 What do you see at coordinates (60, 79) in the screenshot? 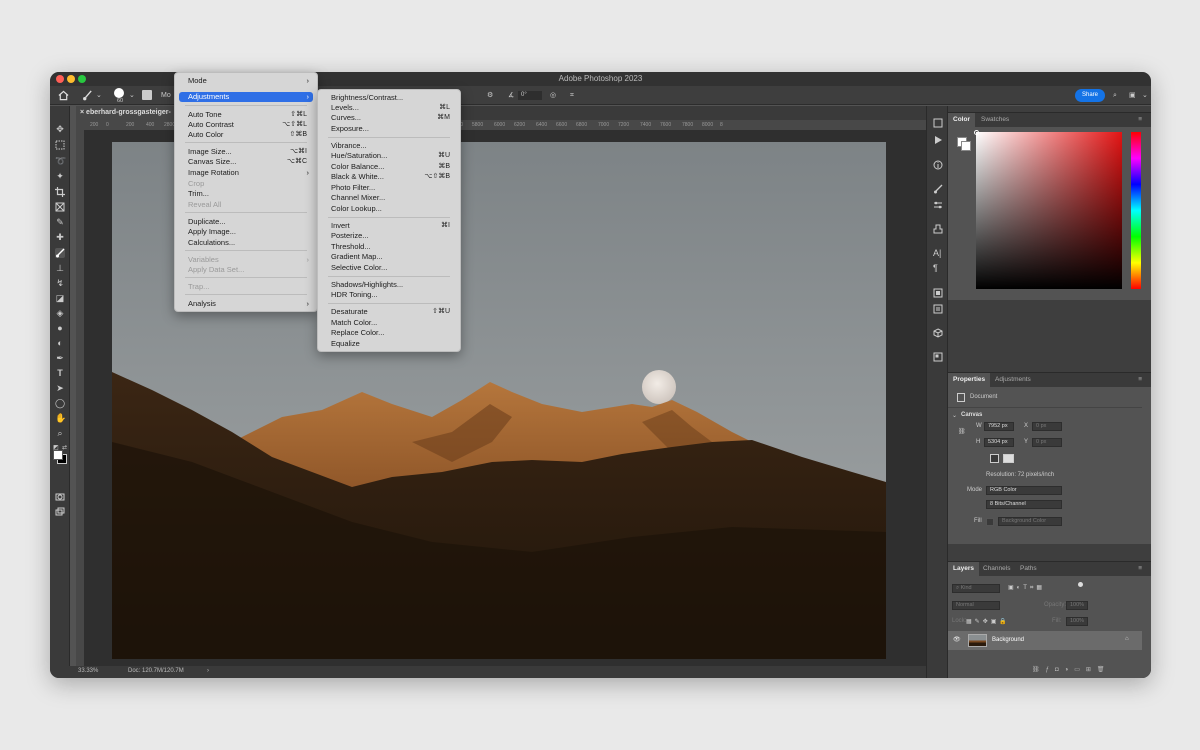
I see `close-window-button` at bounding box center [60, 79].